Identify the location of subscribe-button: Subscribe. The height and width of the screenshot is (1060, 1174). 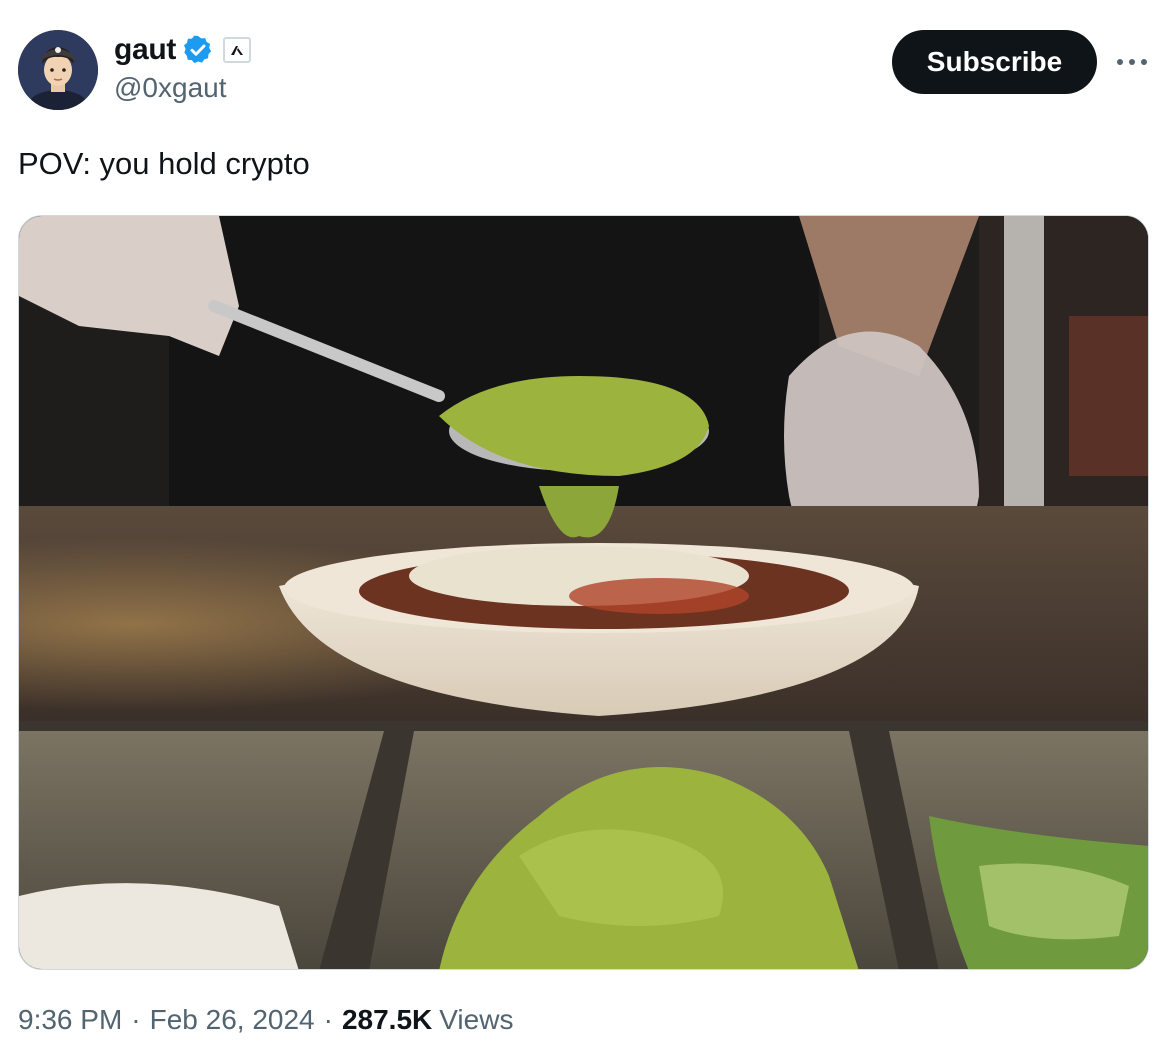
(994, 62).